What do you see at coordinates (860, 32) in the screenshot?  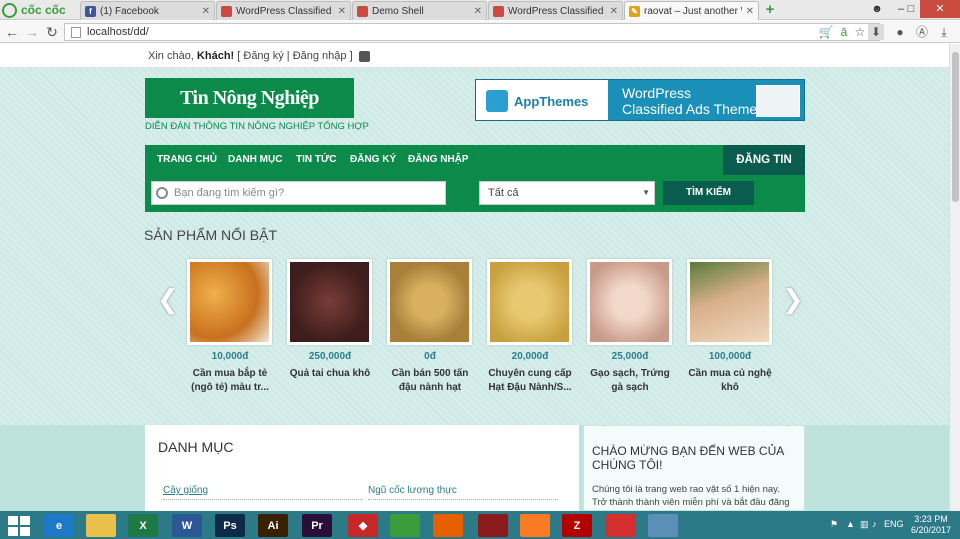 I see `bookmark-star-icon: ☆` at bounding box center [860, 32].